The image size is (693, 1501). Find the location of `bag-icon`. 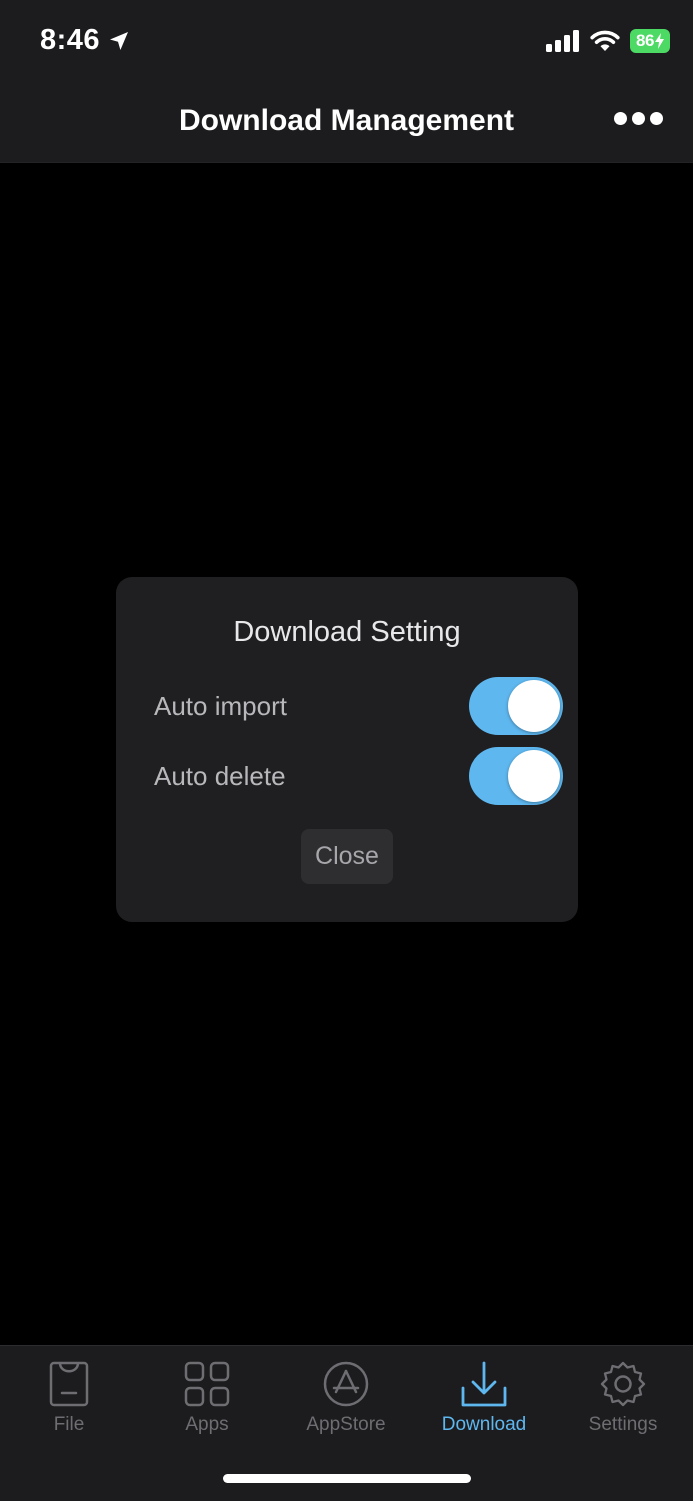

bag-icon is located at coordinates (69, 1384).